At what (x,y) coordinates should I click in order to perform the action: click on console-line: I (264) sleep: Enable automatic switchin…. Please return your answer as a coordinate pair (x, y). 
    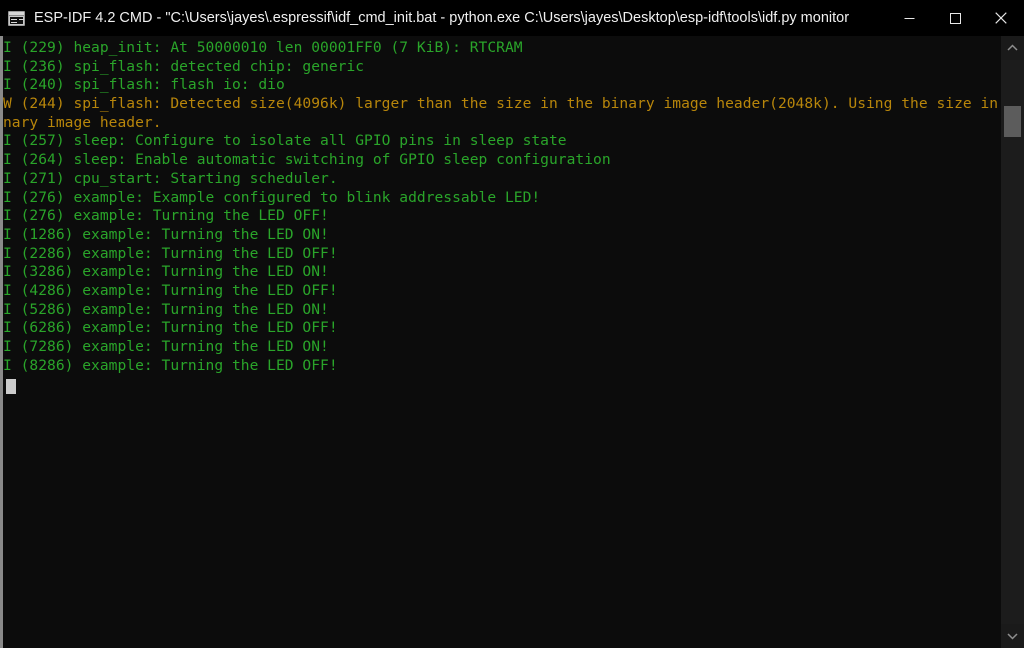
    Looking at the image, I should click on (307, 160).